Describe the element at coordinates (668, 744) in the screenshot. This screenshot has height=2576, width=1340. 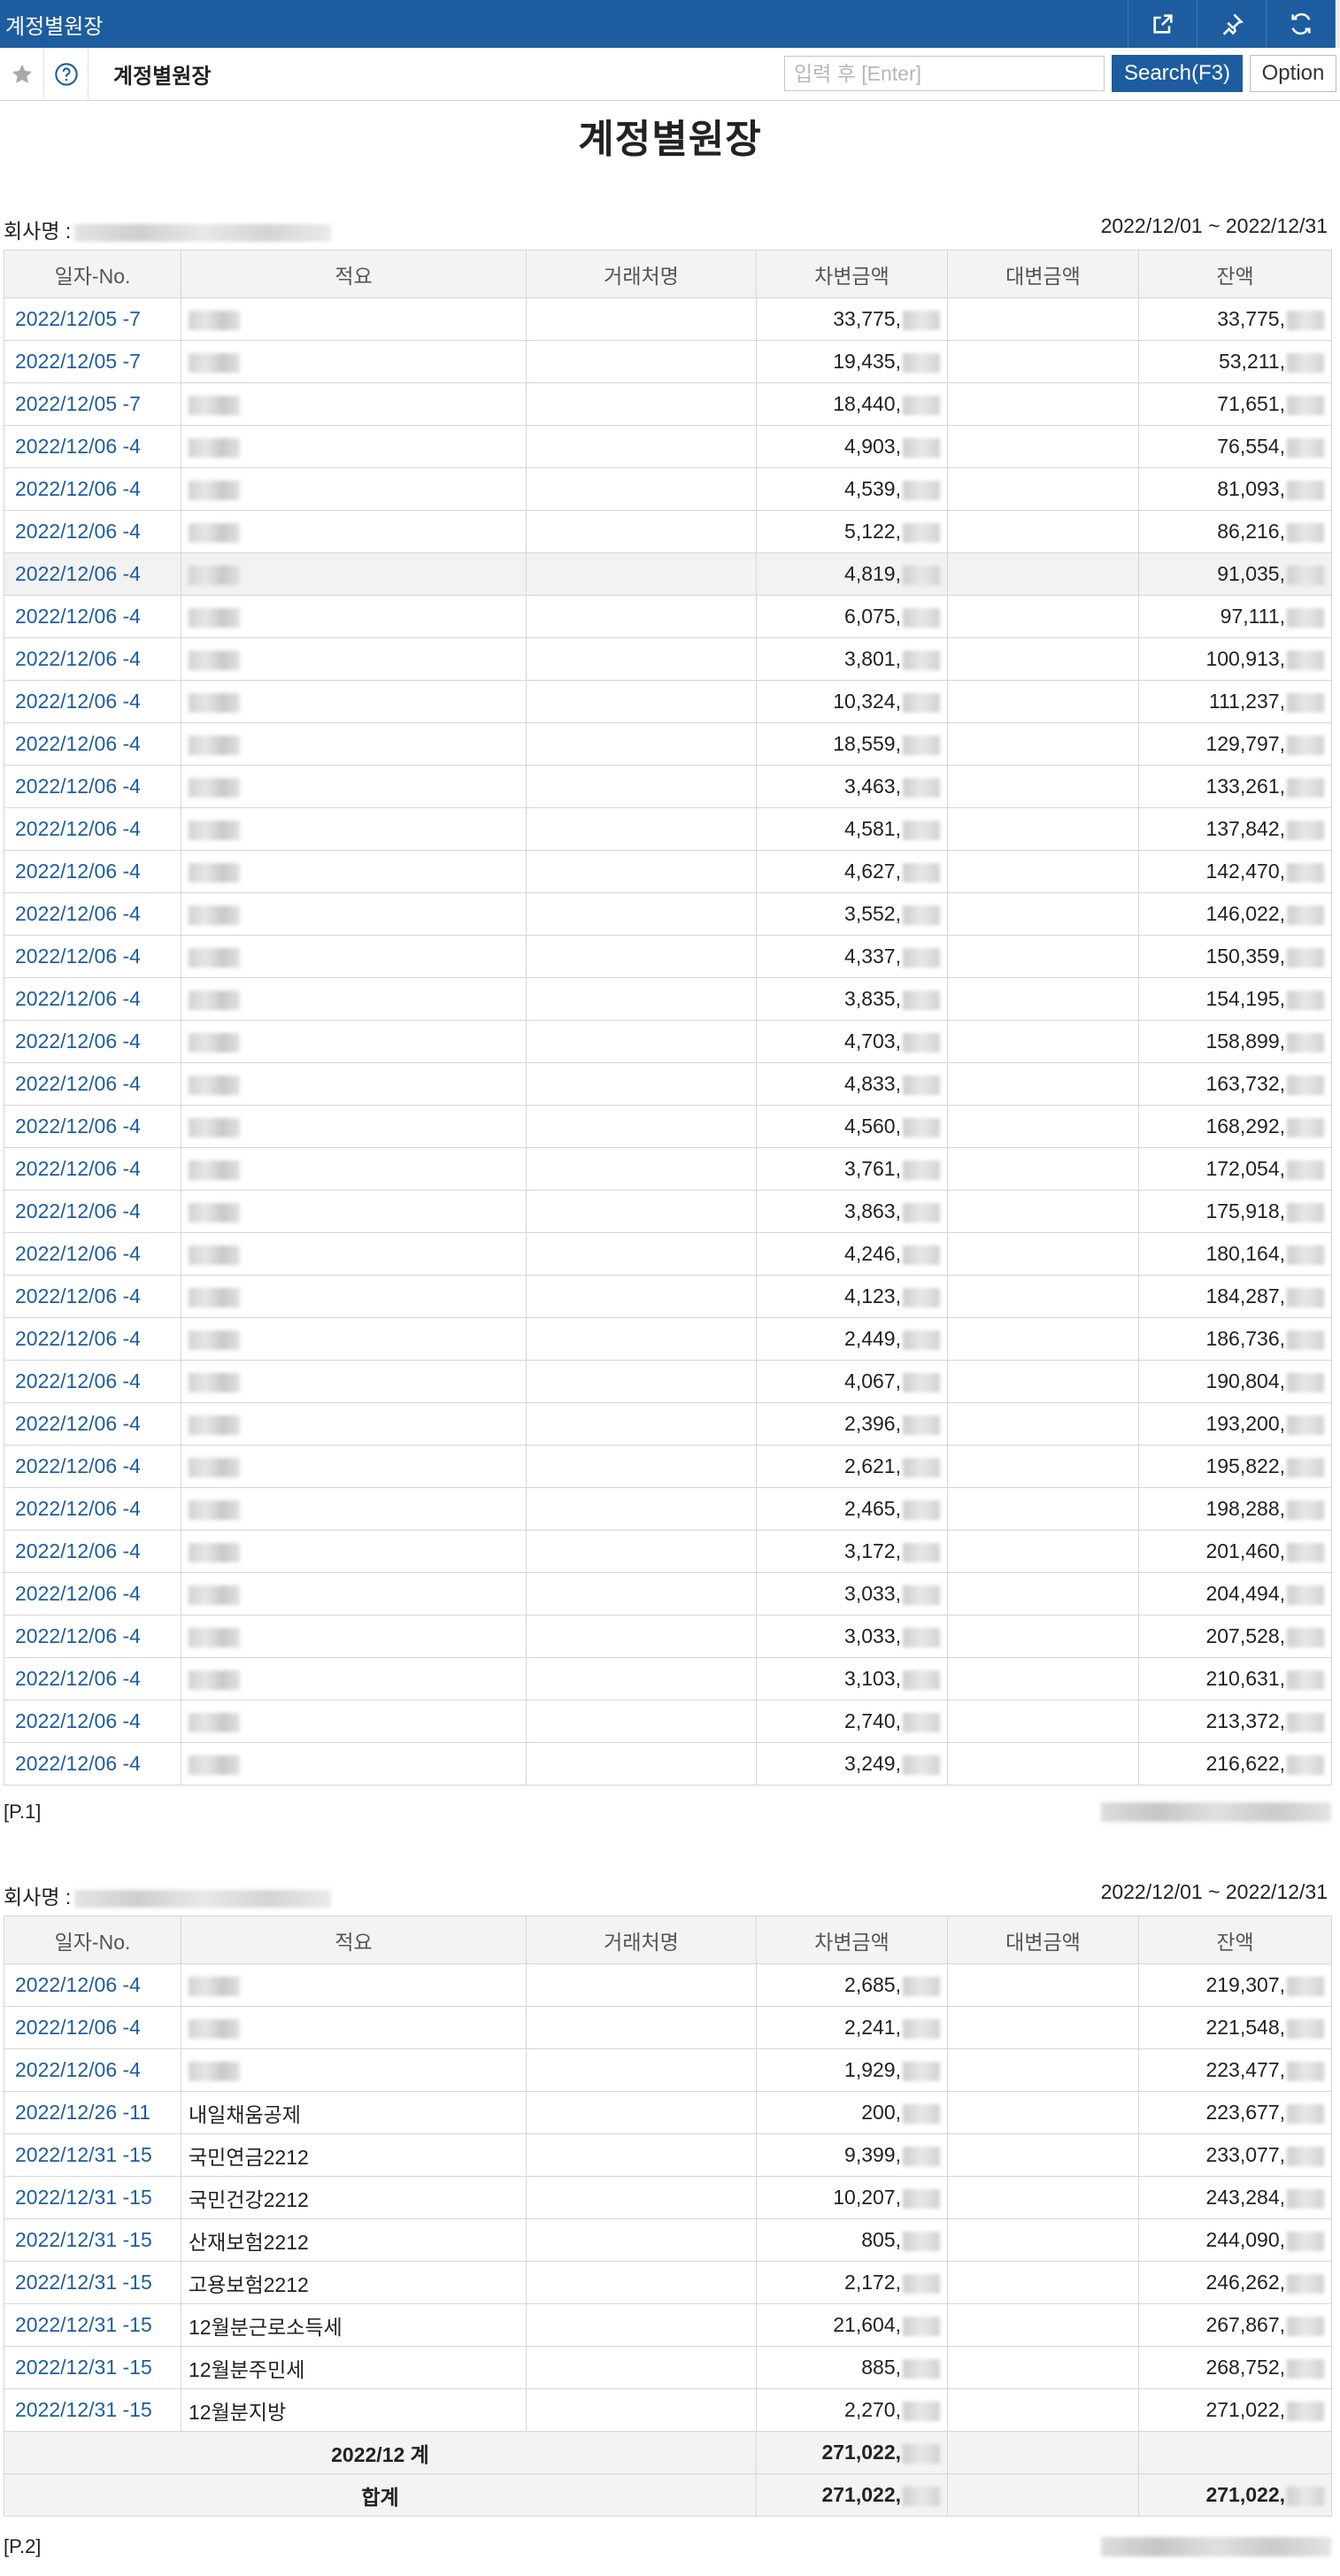
I see `table-row: 2022/12/06 -4 18,559, 129,797,` at that location.